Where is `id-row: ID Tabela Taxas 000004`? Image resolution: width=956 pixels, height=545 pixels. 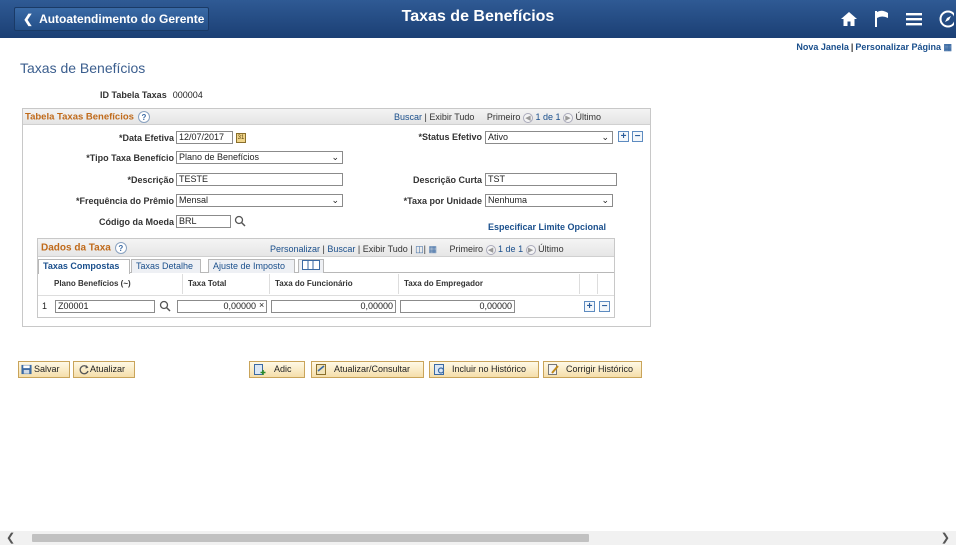 id-row: ID Tabela Taxas 000004 is located at coordinates (151, 95).